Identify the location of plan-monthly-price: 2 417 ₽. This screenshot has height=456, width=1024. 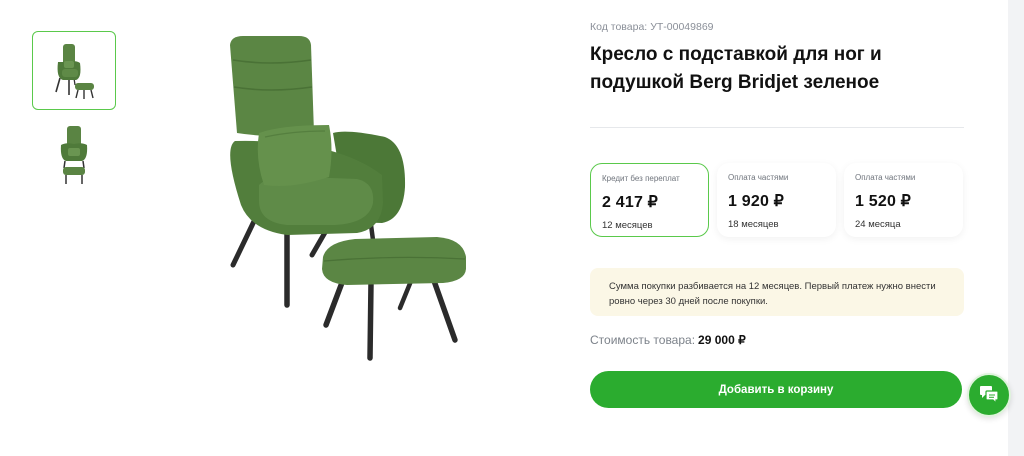
(630, 202).